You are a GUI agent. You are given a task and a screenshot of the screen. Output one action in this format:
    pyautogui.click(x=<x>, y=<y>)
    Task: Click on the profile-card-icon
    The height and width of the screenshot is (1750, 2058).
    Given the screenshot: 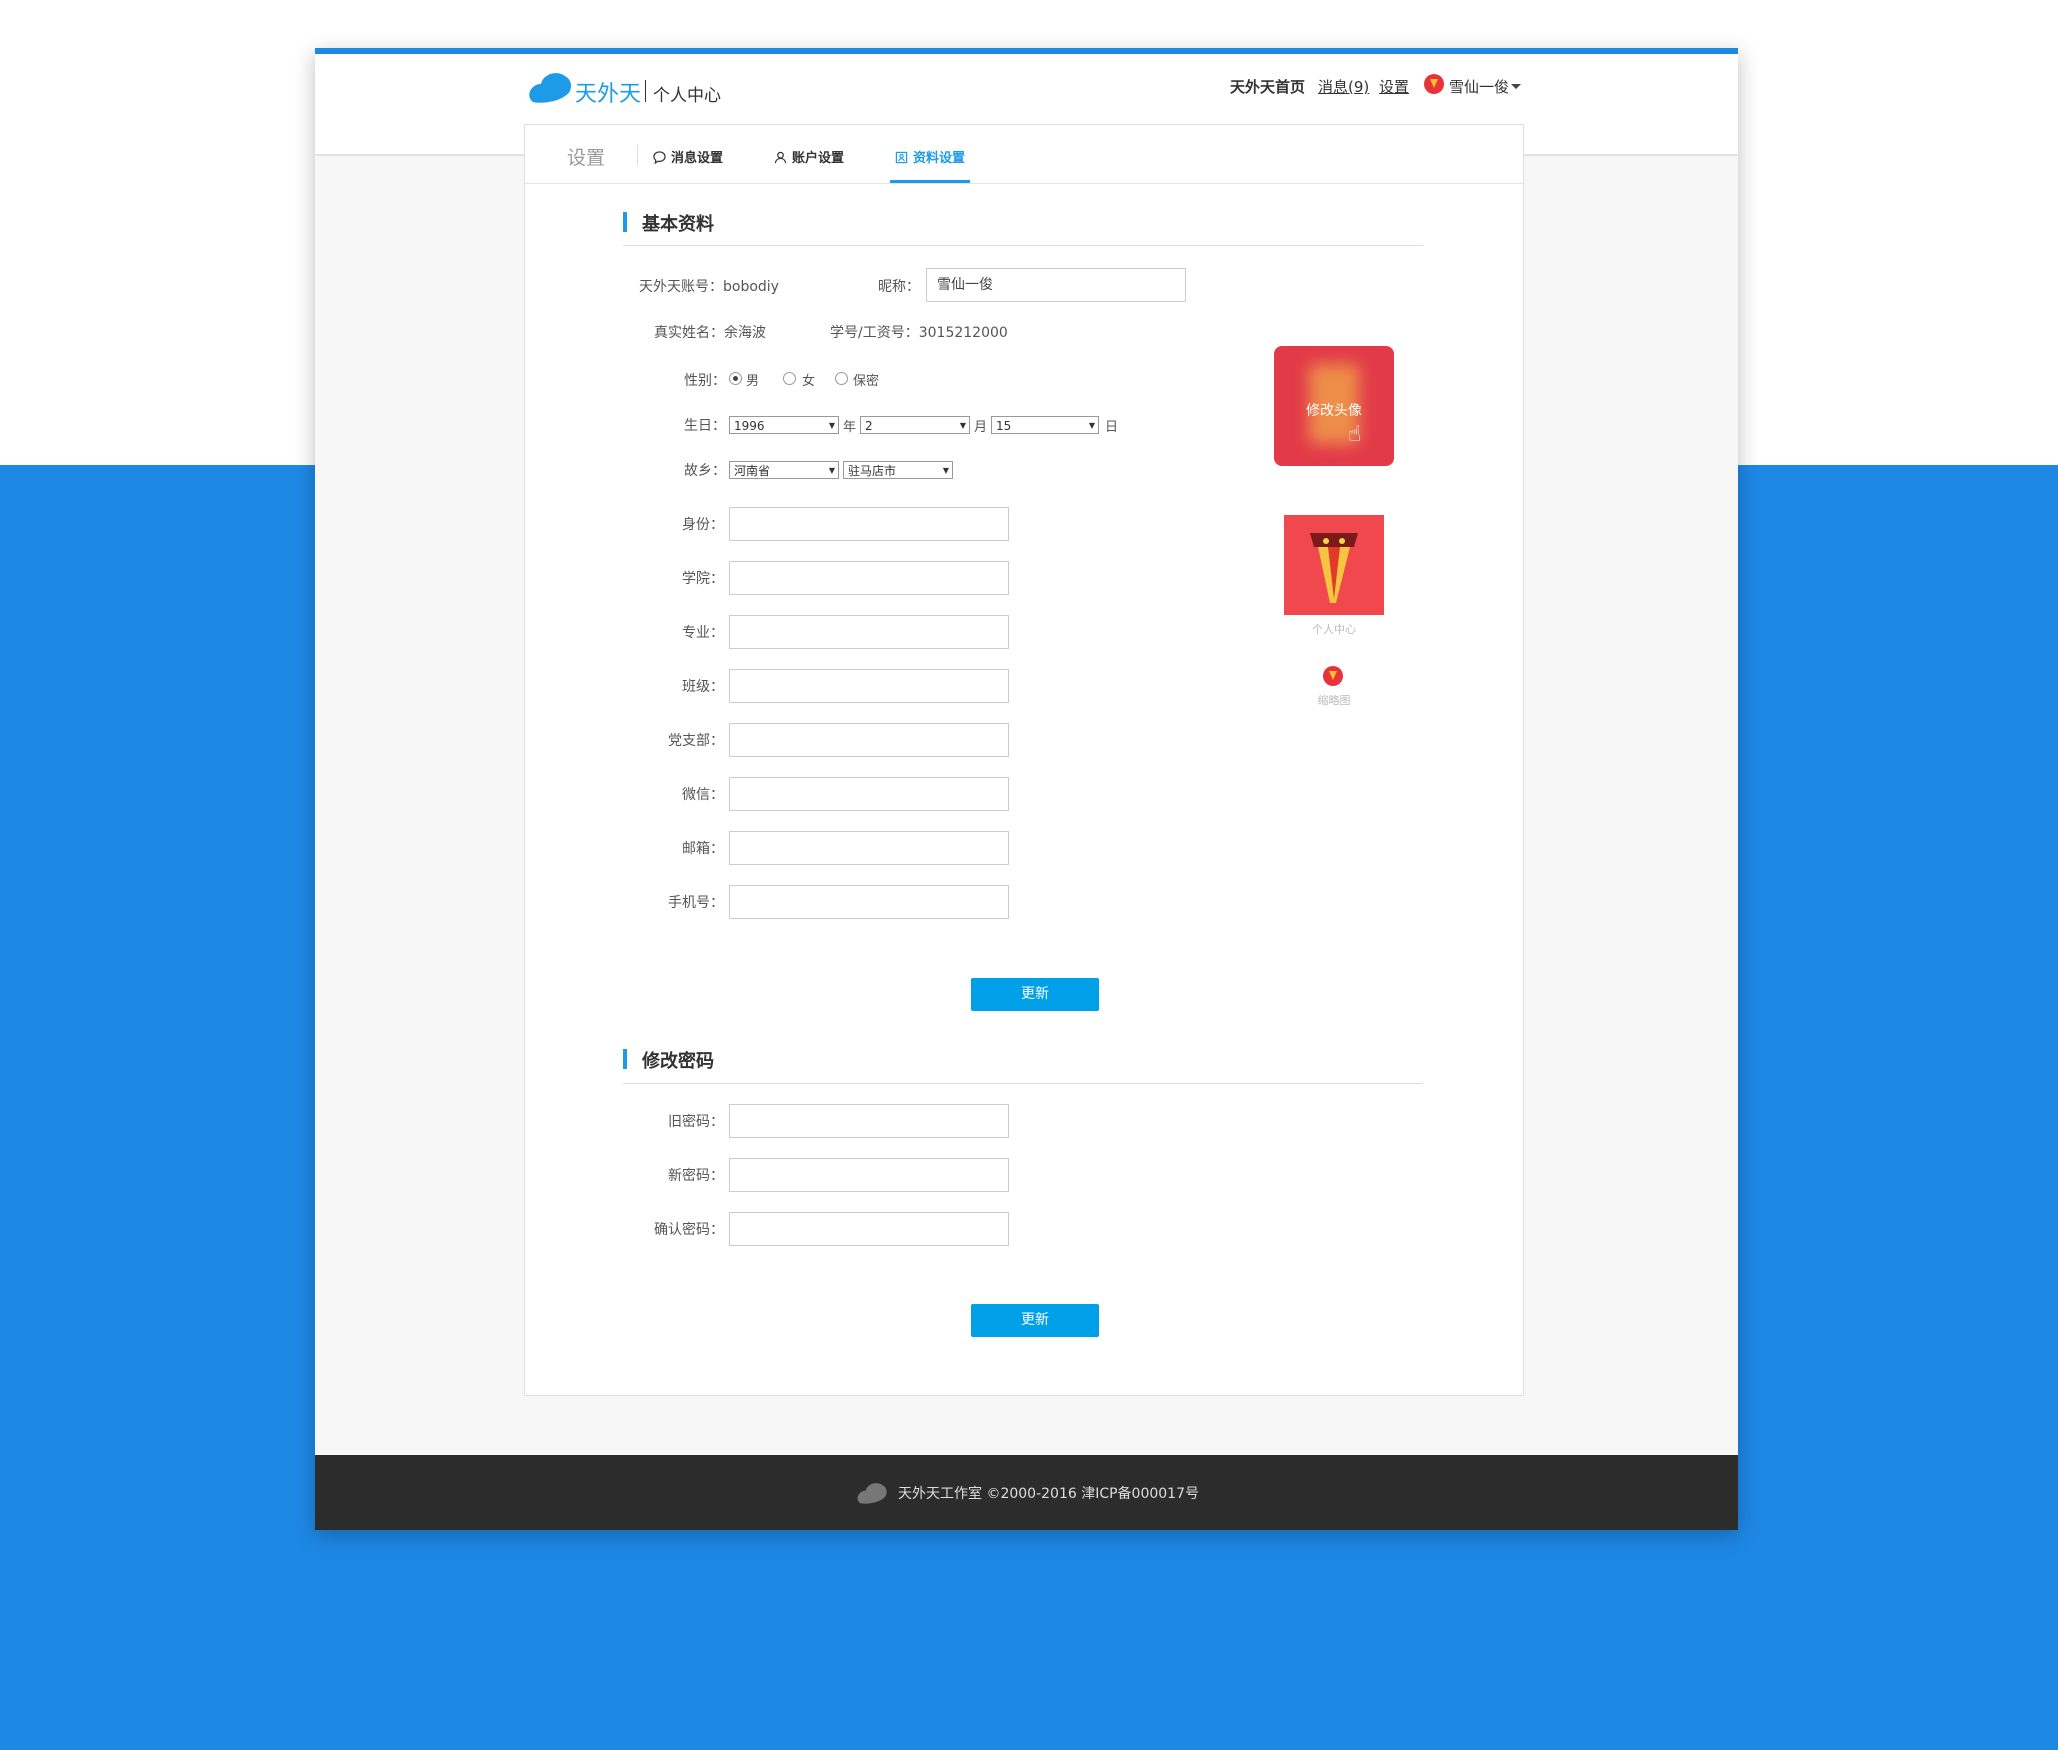 What is the action you would take?
    pyautogui.click(x=901, y=157)
    